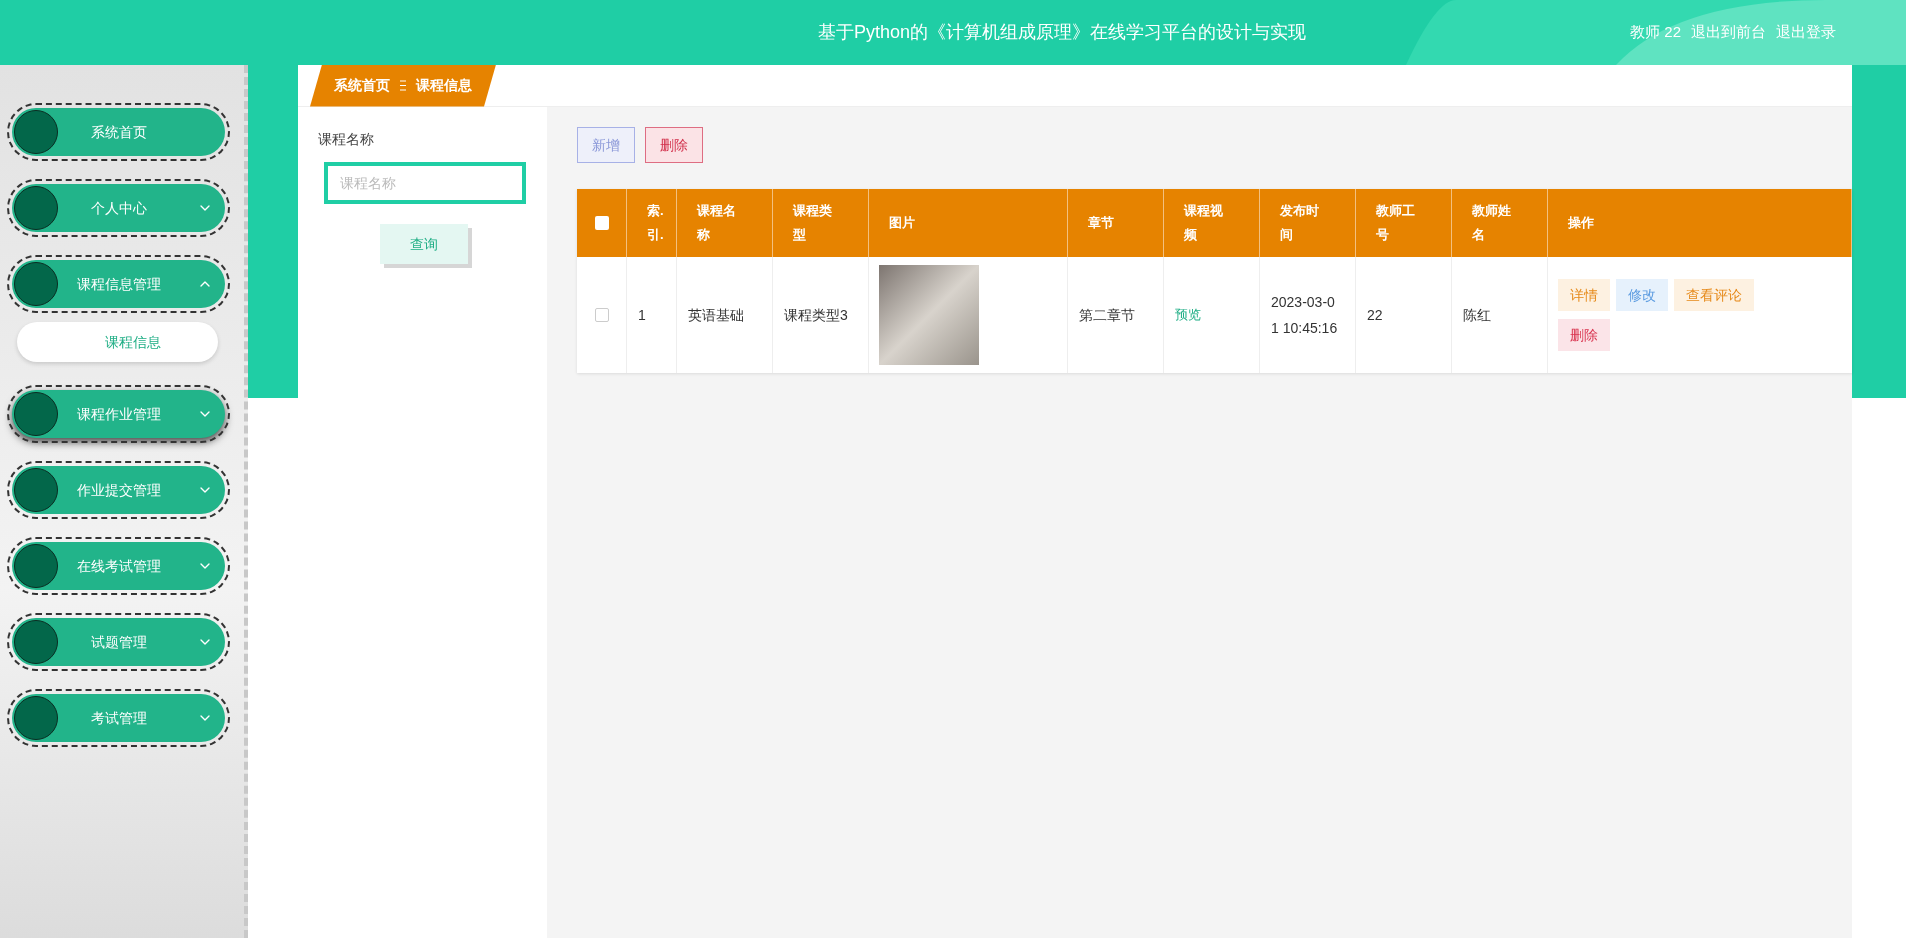 The width and height of the screenshot is (1906, 938). Describe the element at coordinates (1062, 32) in the screenshot. I see `site-title: 基于Python的《计算机组成原理》在线学习平台的设计与实现` at that location.